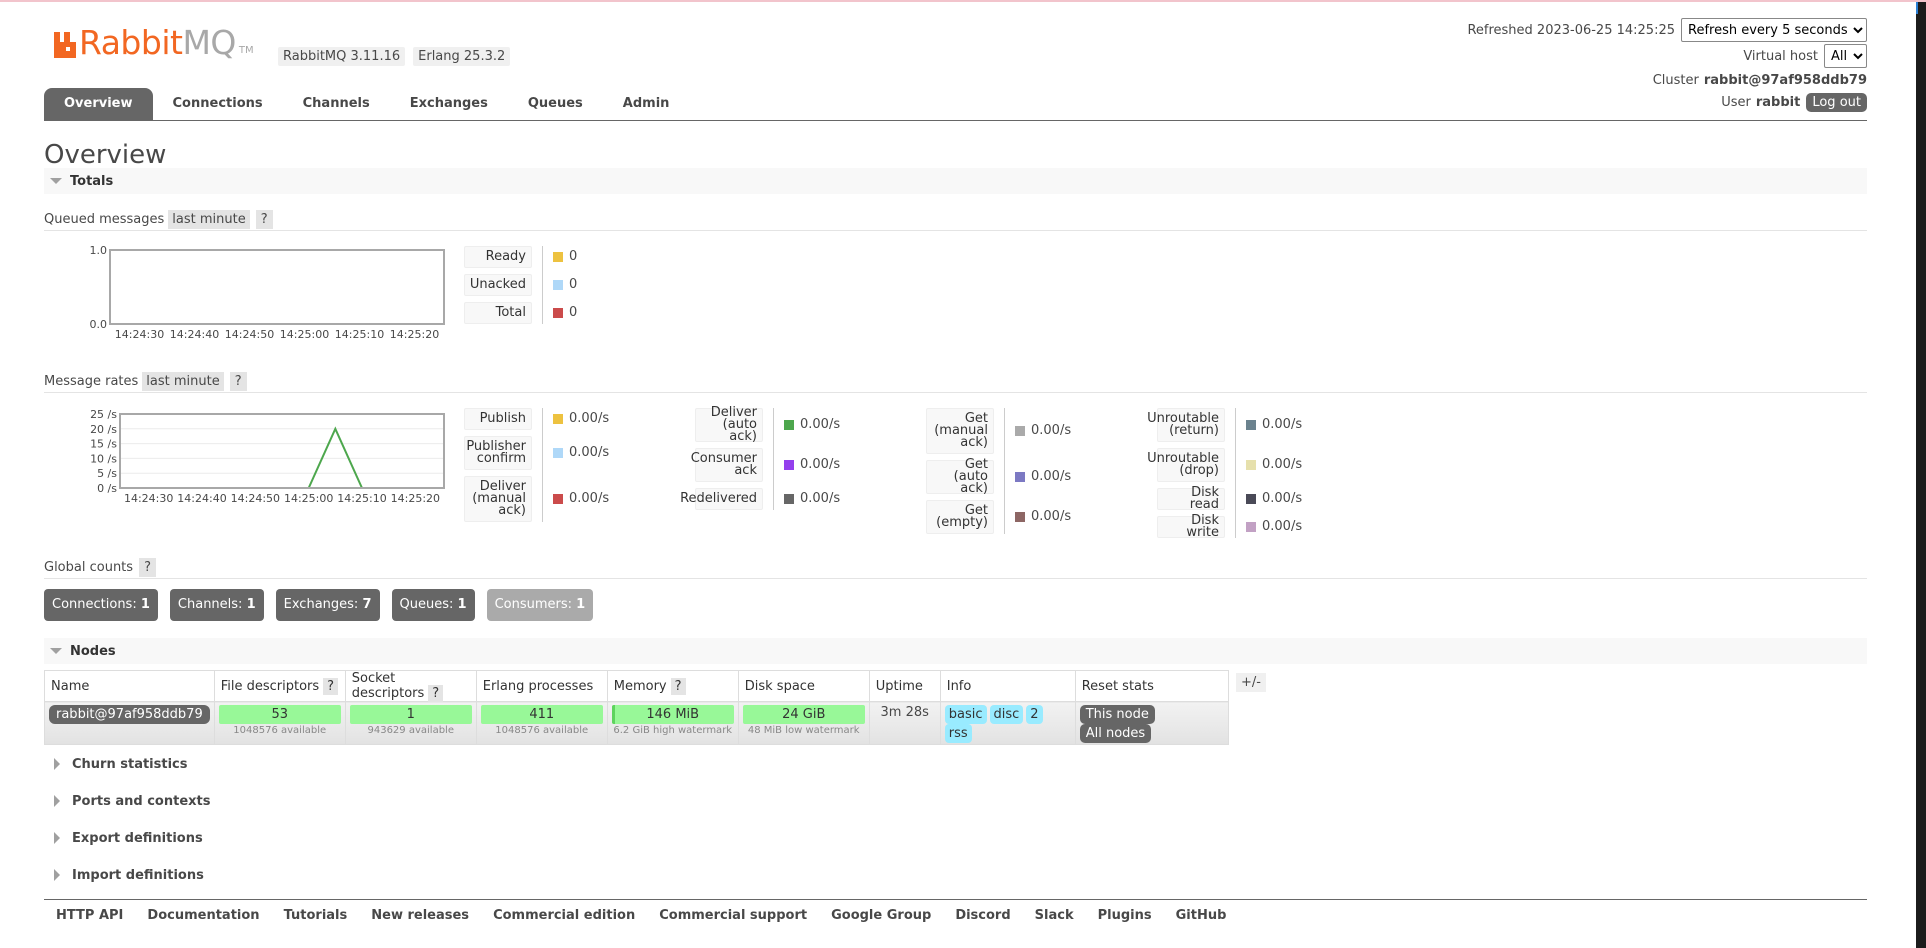 This screenshot has height=948, width=1926. I want to click on message-rates-header: Message rates last minute ?, so click(955, 381).